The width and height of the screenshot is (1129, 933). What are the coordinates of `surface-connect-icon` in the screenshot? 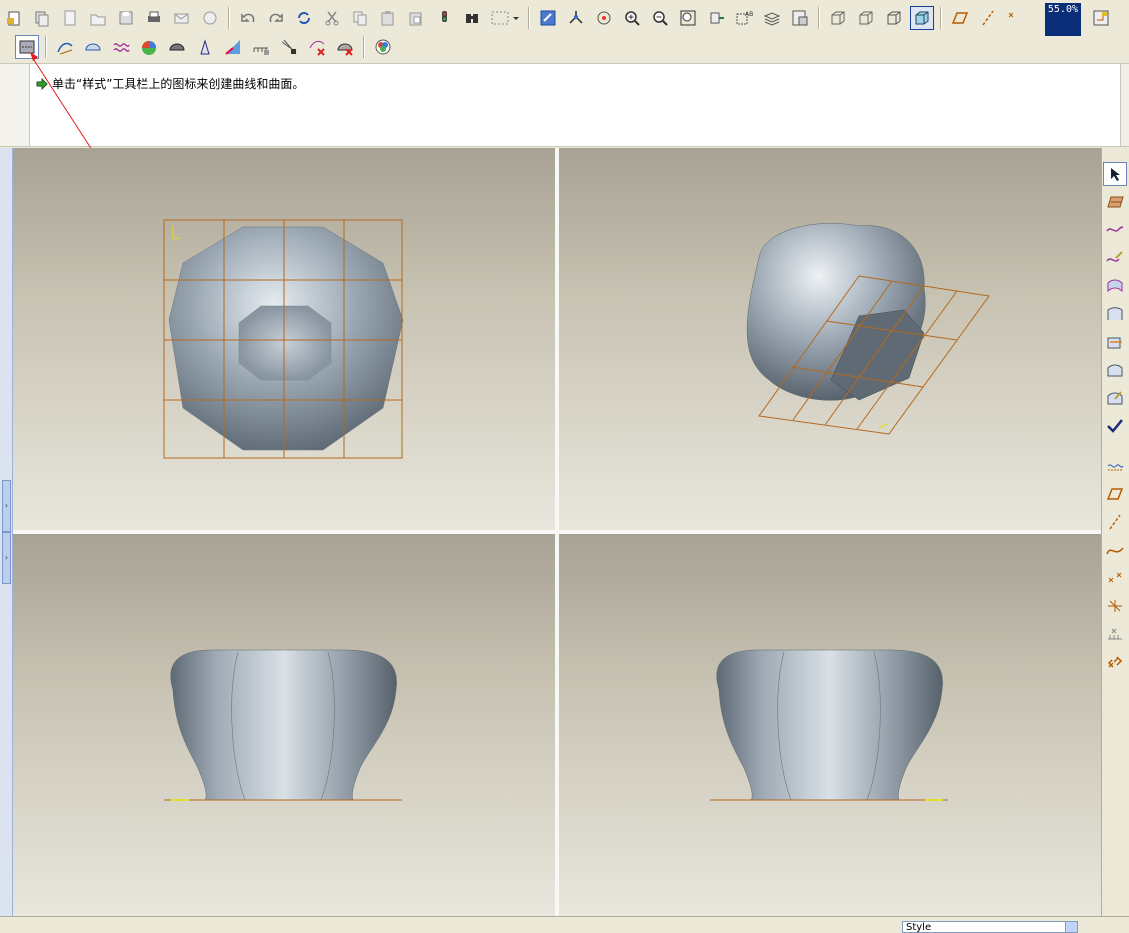 It's located at (1115, 314).